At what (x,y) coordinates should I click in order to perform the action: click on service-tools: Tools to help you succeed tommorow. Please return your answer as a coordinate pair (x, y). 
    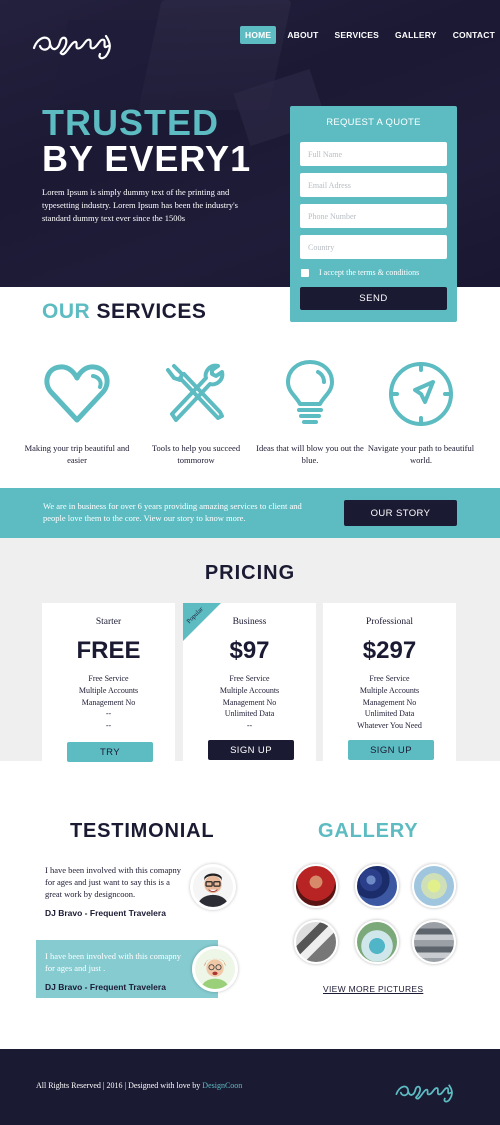
    Looking at the image, I should click on (196, 412).